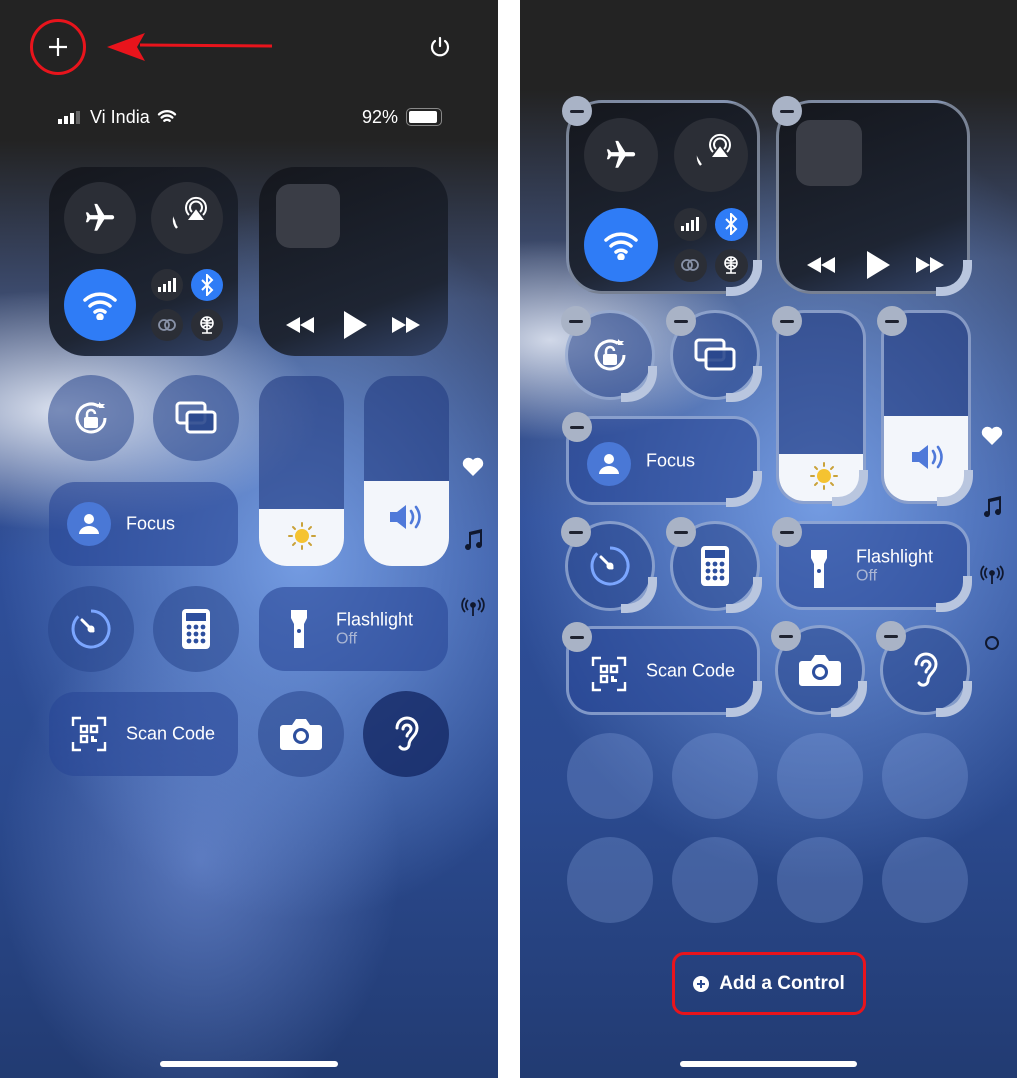 This screenshot has width=1017, height=1078. I want to click on vpn-button, so click(207, 325).